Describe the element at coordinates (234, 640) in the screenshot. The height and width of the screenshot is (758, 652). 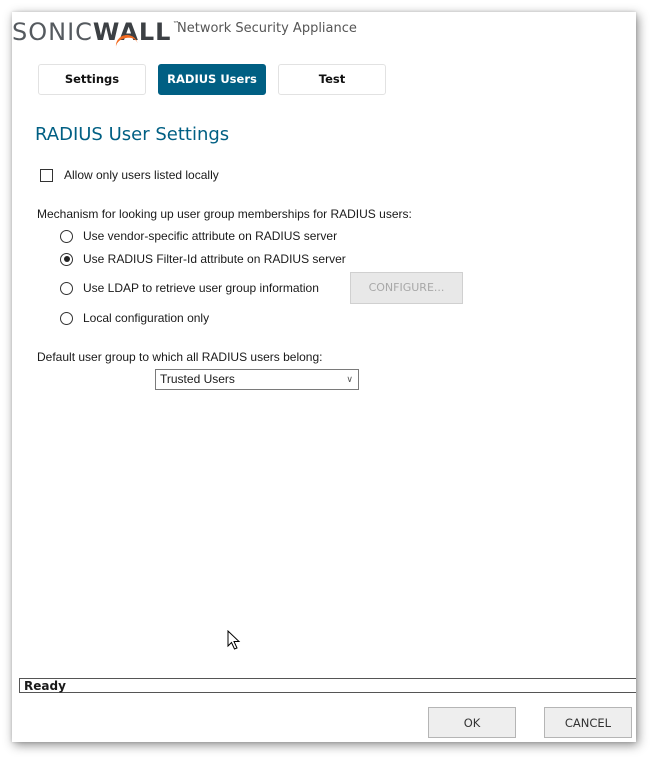
I see `mouse-cursor-icon` at that location.